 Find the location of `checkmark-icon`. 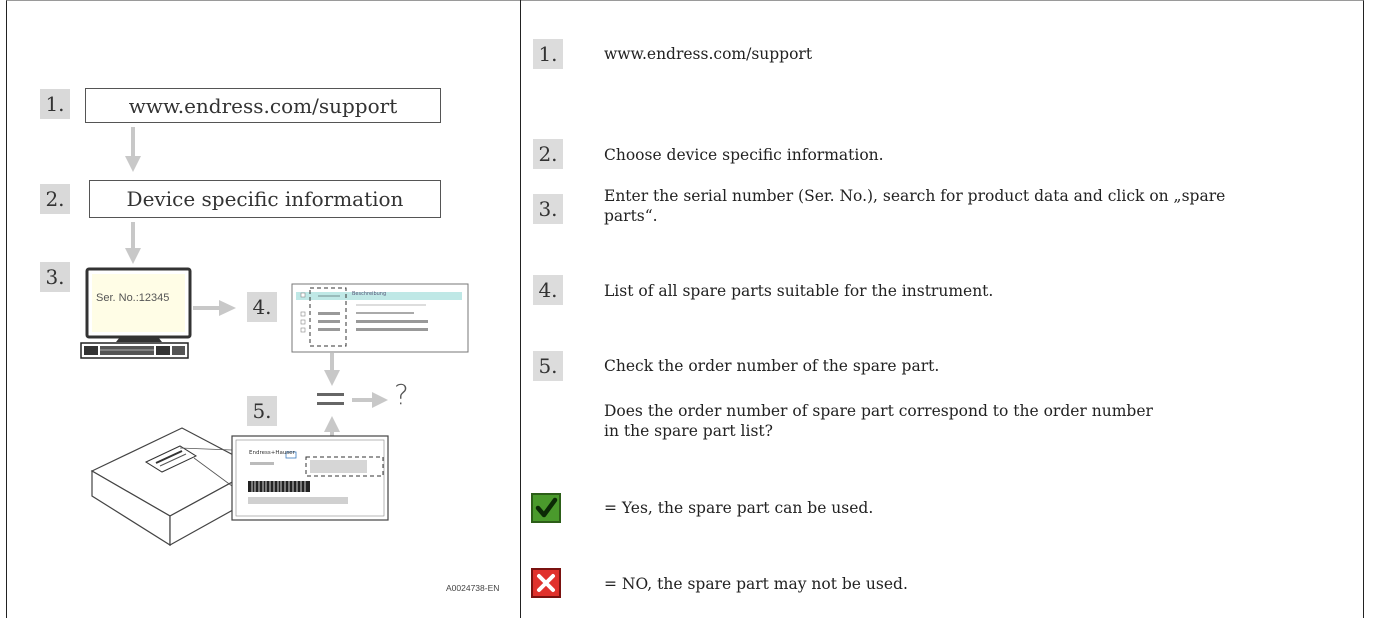

checkmark-icon is located at coordinates (546, 508).